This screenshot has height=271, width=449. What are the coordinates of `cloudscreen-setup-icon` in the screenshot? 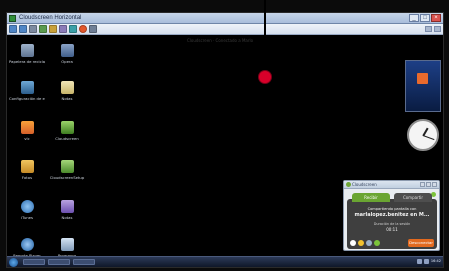 It's located at (67, 166).